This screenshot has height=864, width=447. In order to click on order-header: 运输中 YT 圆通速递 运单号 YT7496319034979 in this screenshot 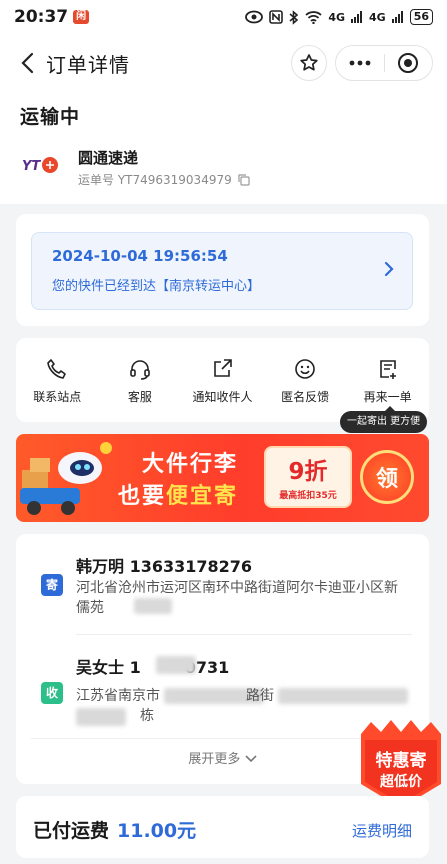, I will do `click(223, 148)`.